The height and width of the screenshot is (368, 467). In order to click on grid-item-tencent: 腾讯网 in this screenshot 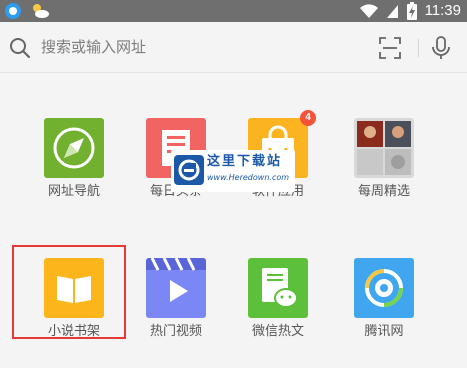, I will do `click(384, 313)`.